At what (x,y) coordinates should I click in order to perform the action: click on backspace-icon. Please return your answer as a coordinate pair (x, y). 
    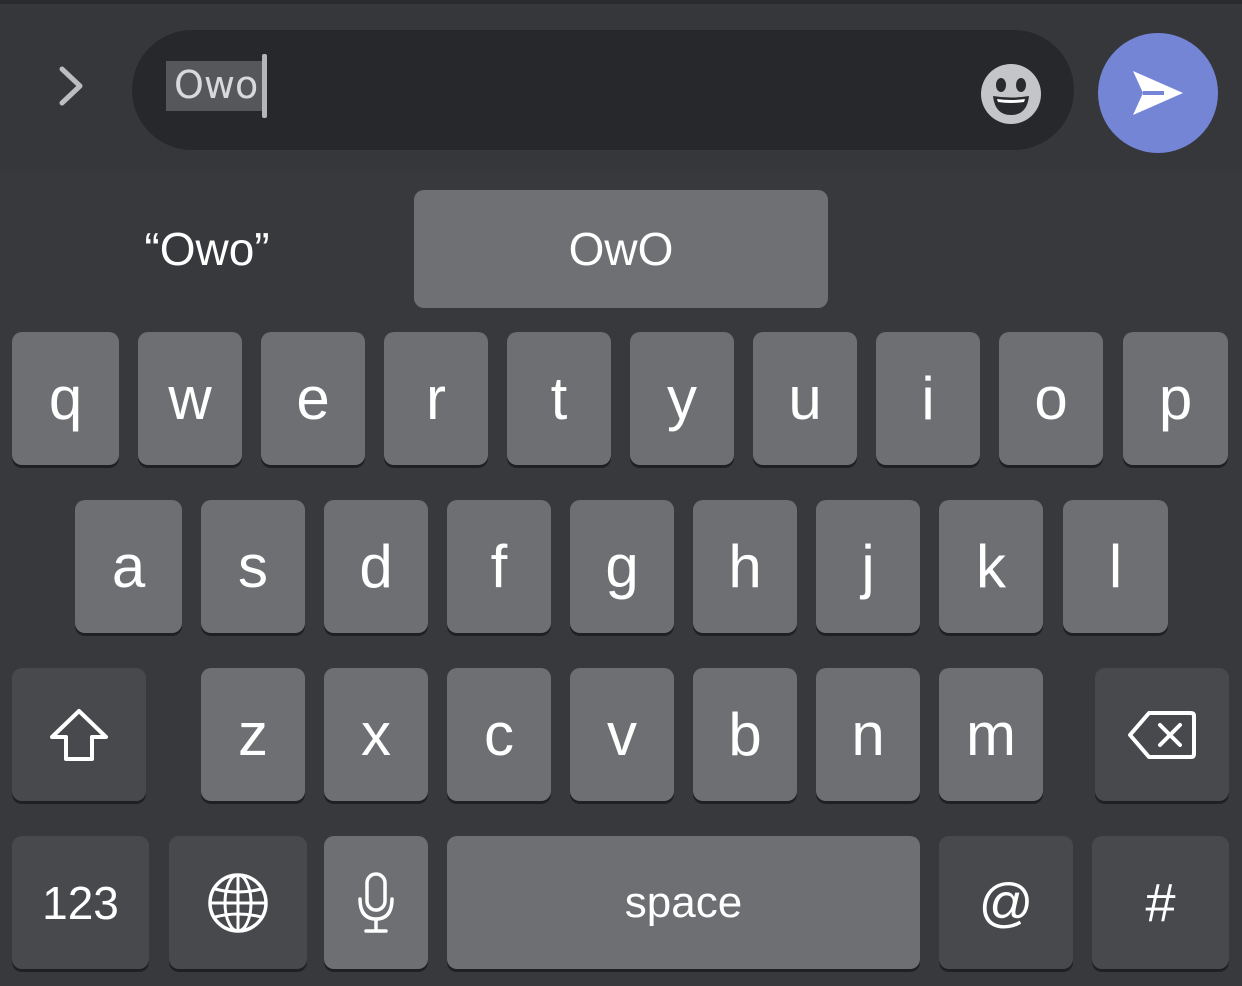
    Looking at the image, I should click on (1162, 734).